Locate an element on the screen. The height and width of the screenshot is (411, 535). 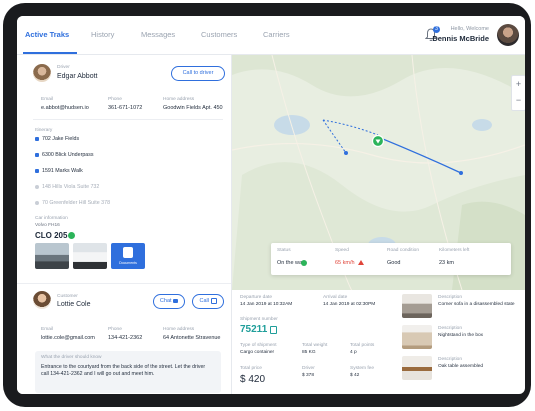
km-label: Kilometers left is located at coordinates (454, 250).